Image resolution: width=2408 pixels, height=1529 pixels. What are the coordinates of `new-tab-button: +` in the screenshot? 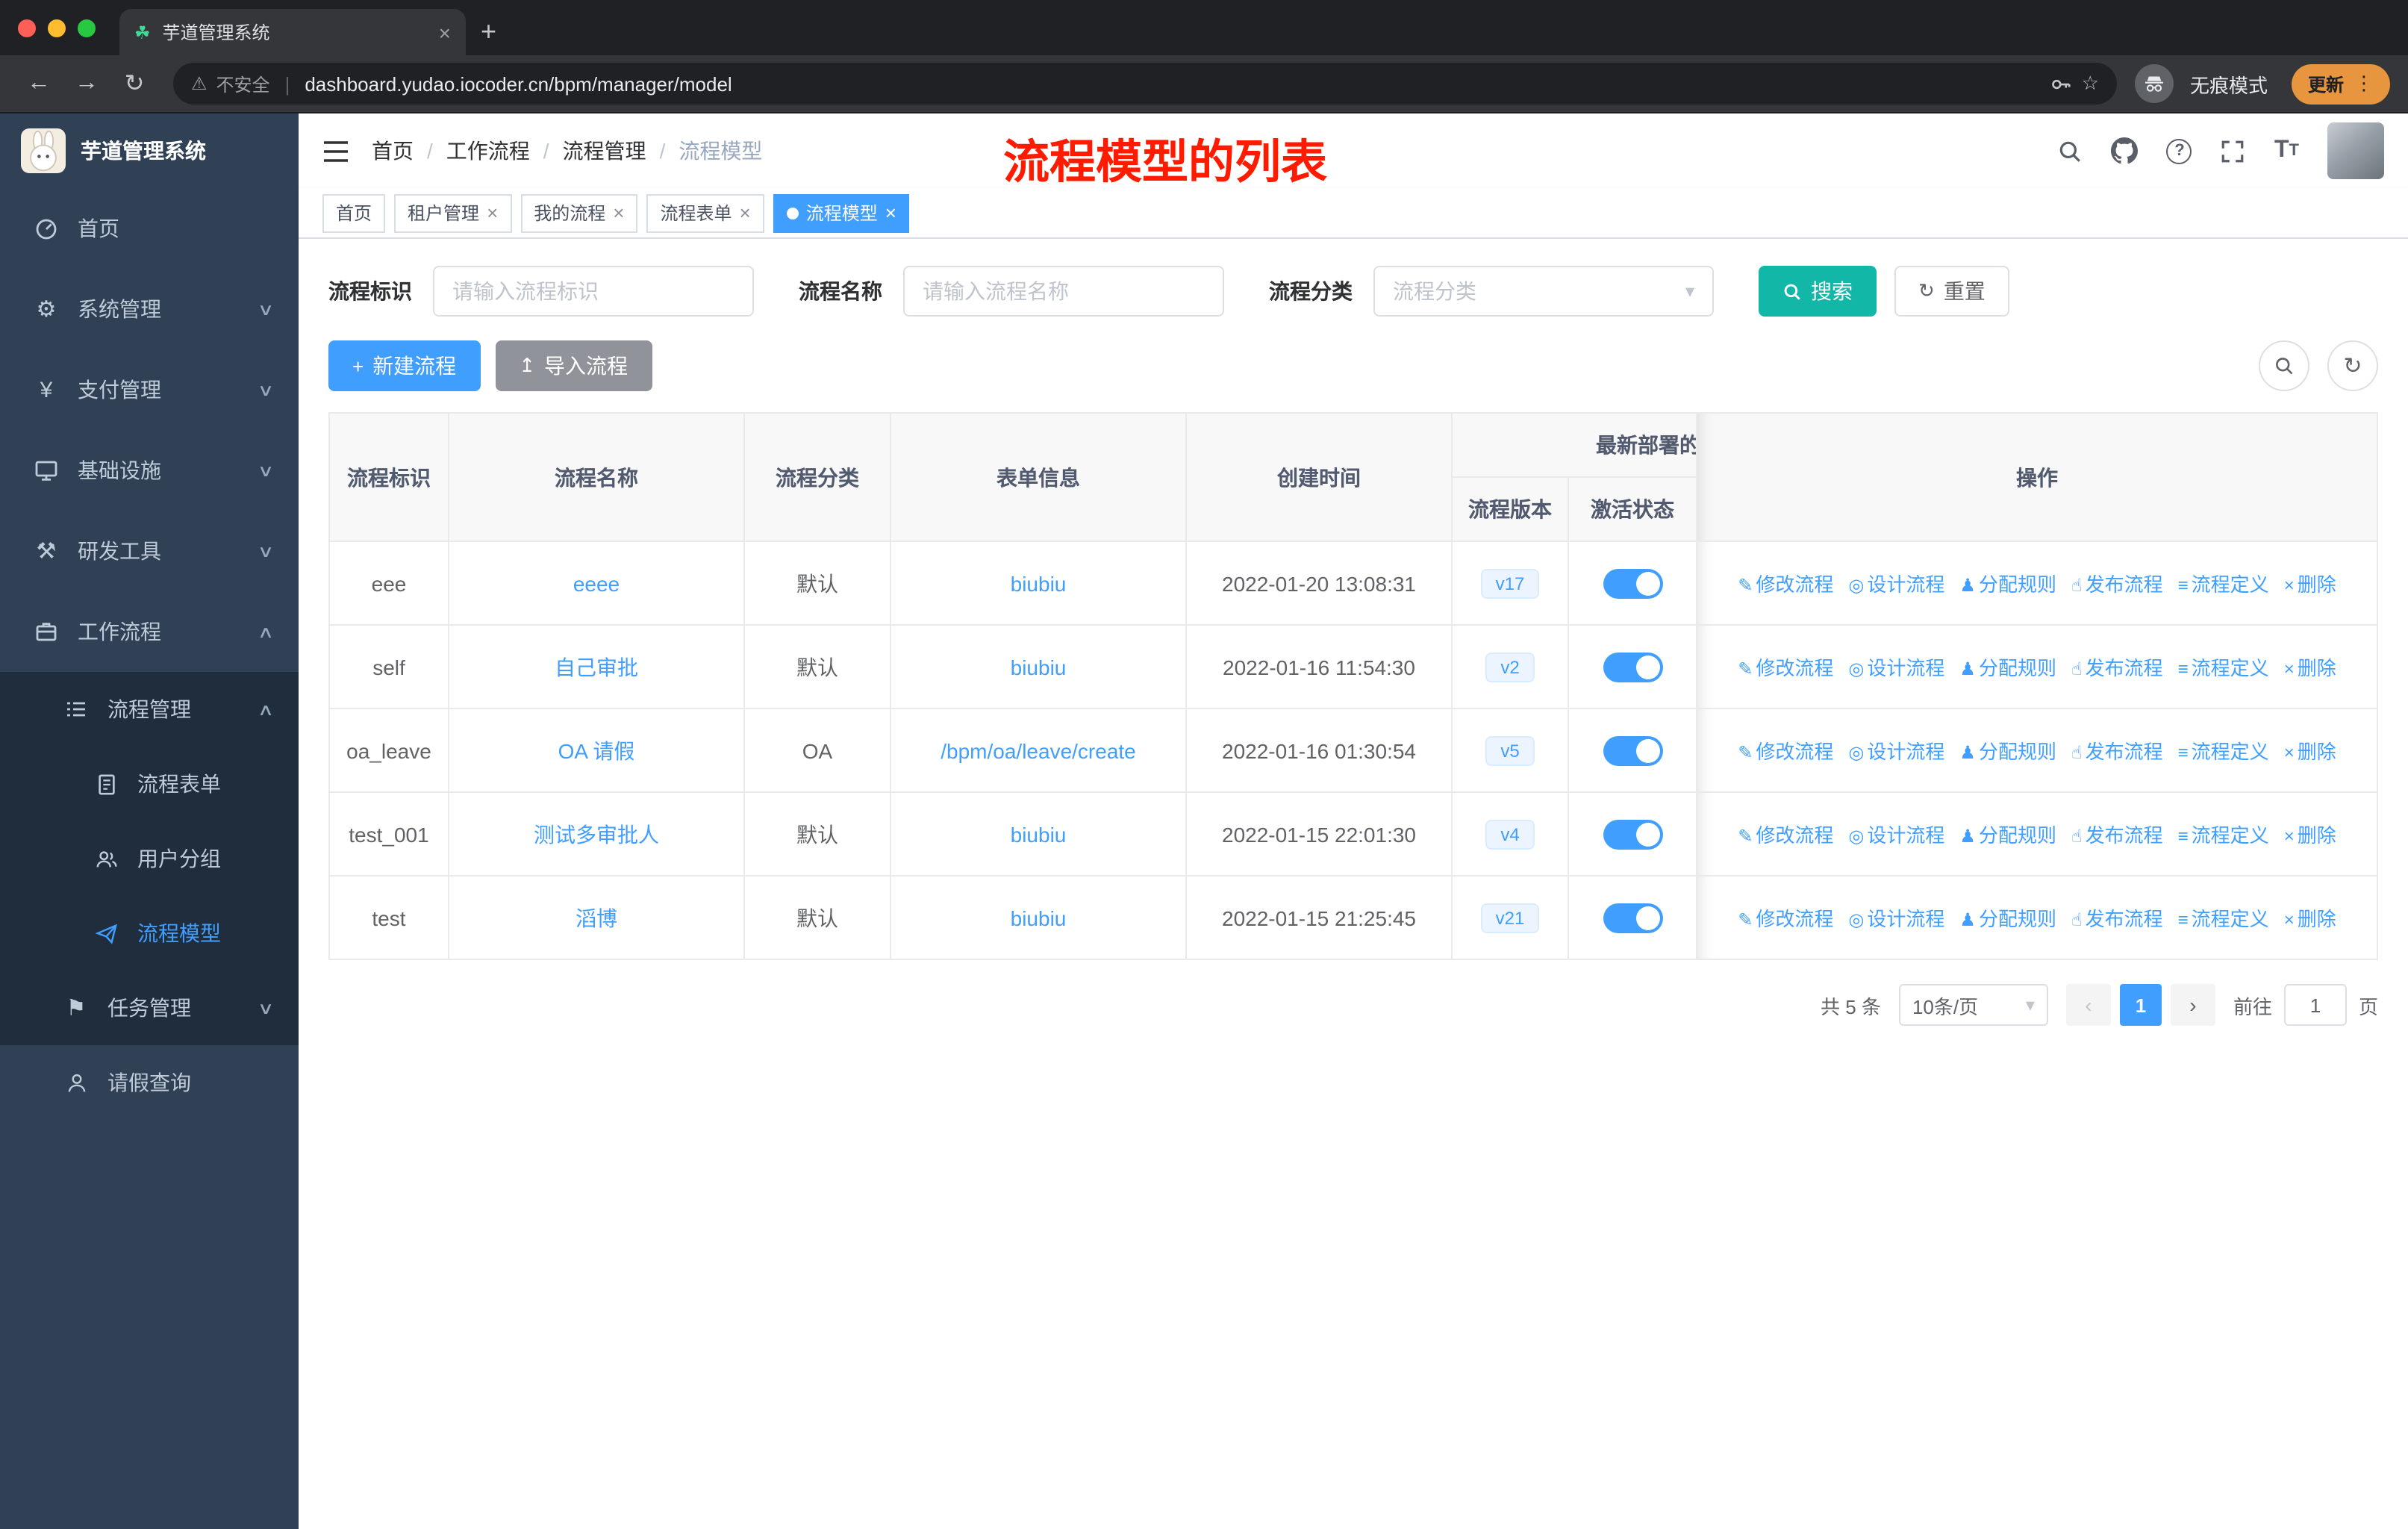 It's located at (488, 32).